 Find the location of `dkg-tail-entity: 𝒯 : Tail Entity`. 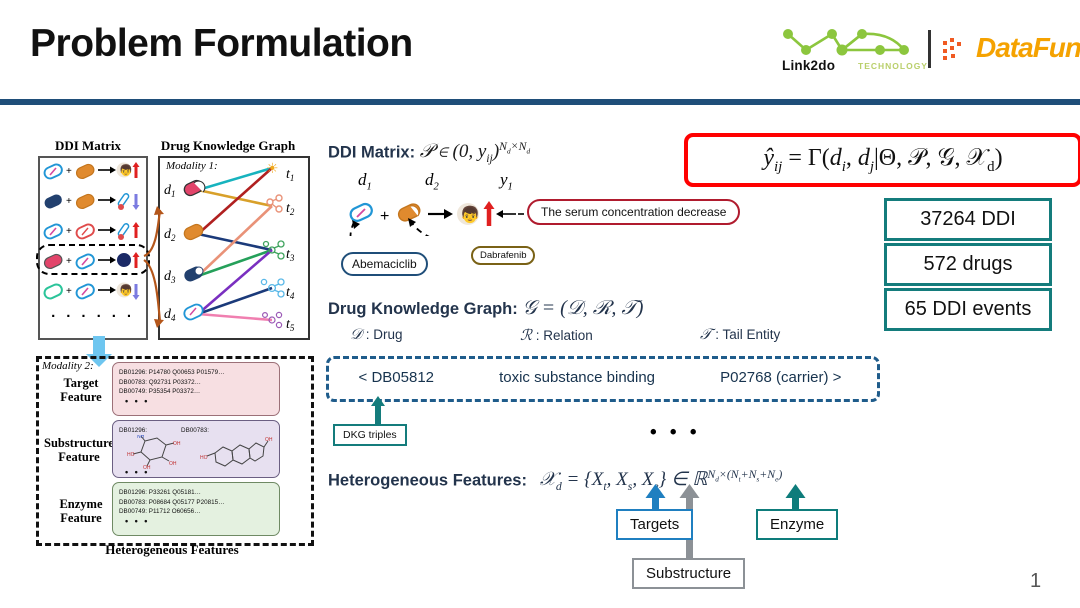

dkg-tail-entity: 𝒯 : Tail Entity is located at coordinates (740, 335).